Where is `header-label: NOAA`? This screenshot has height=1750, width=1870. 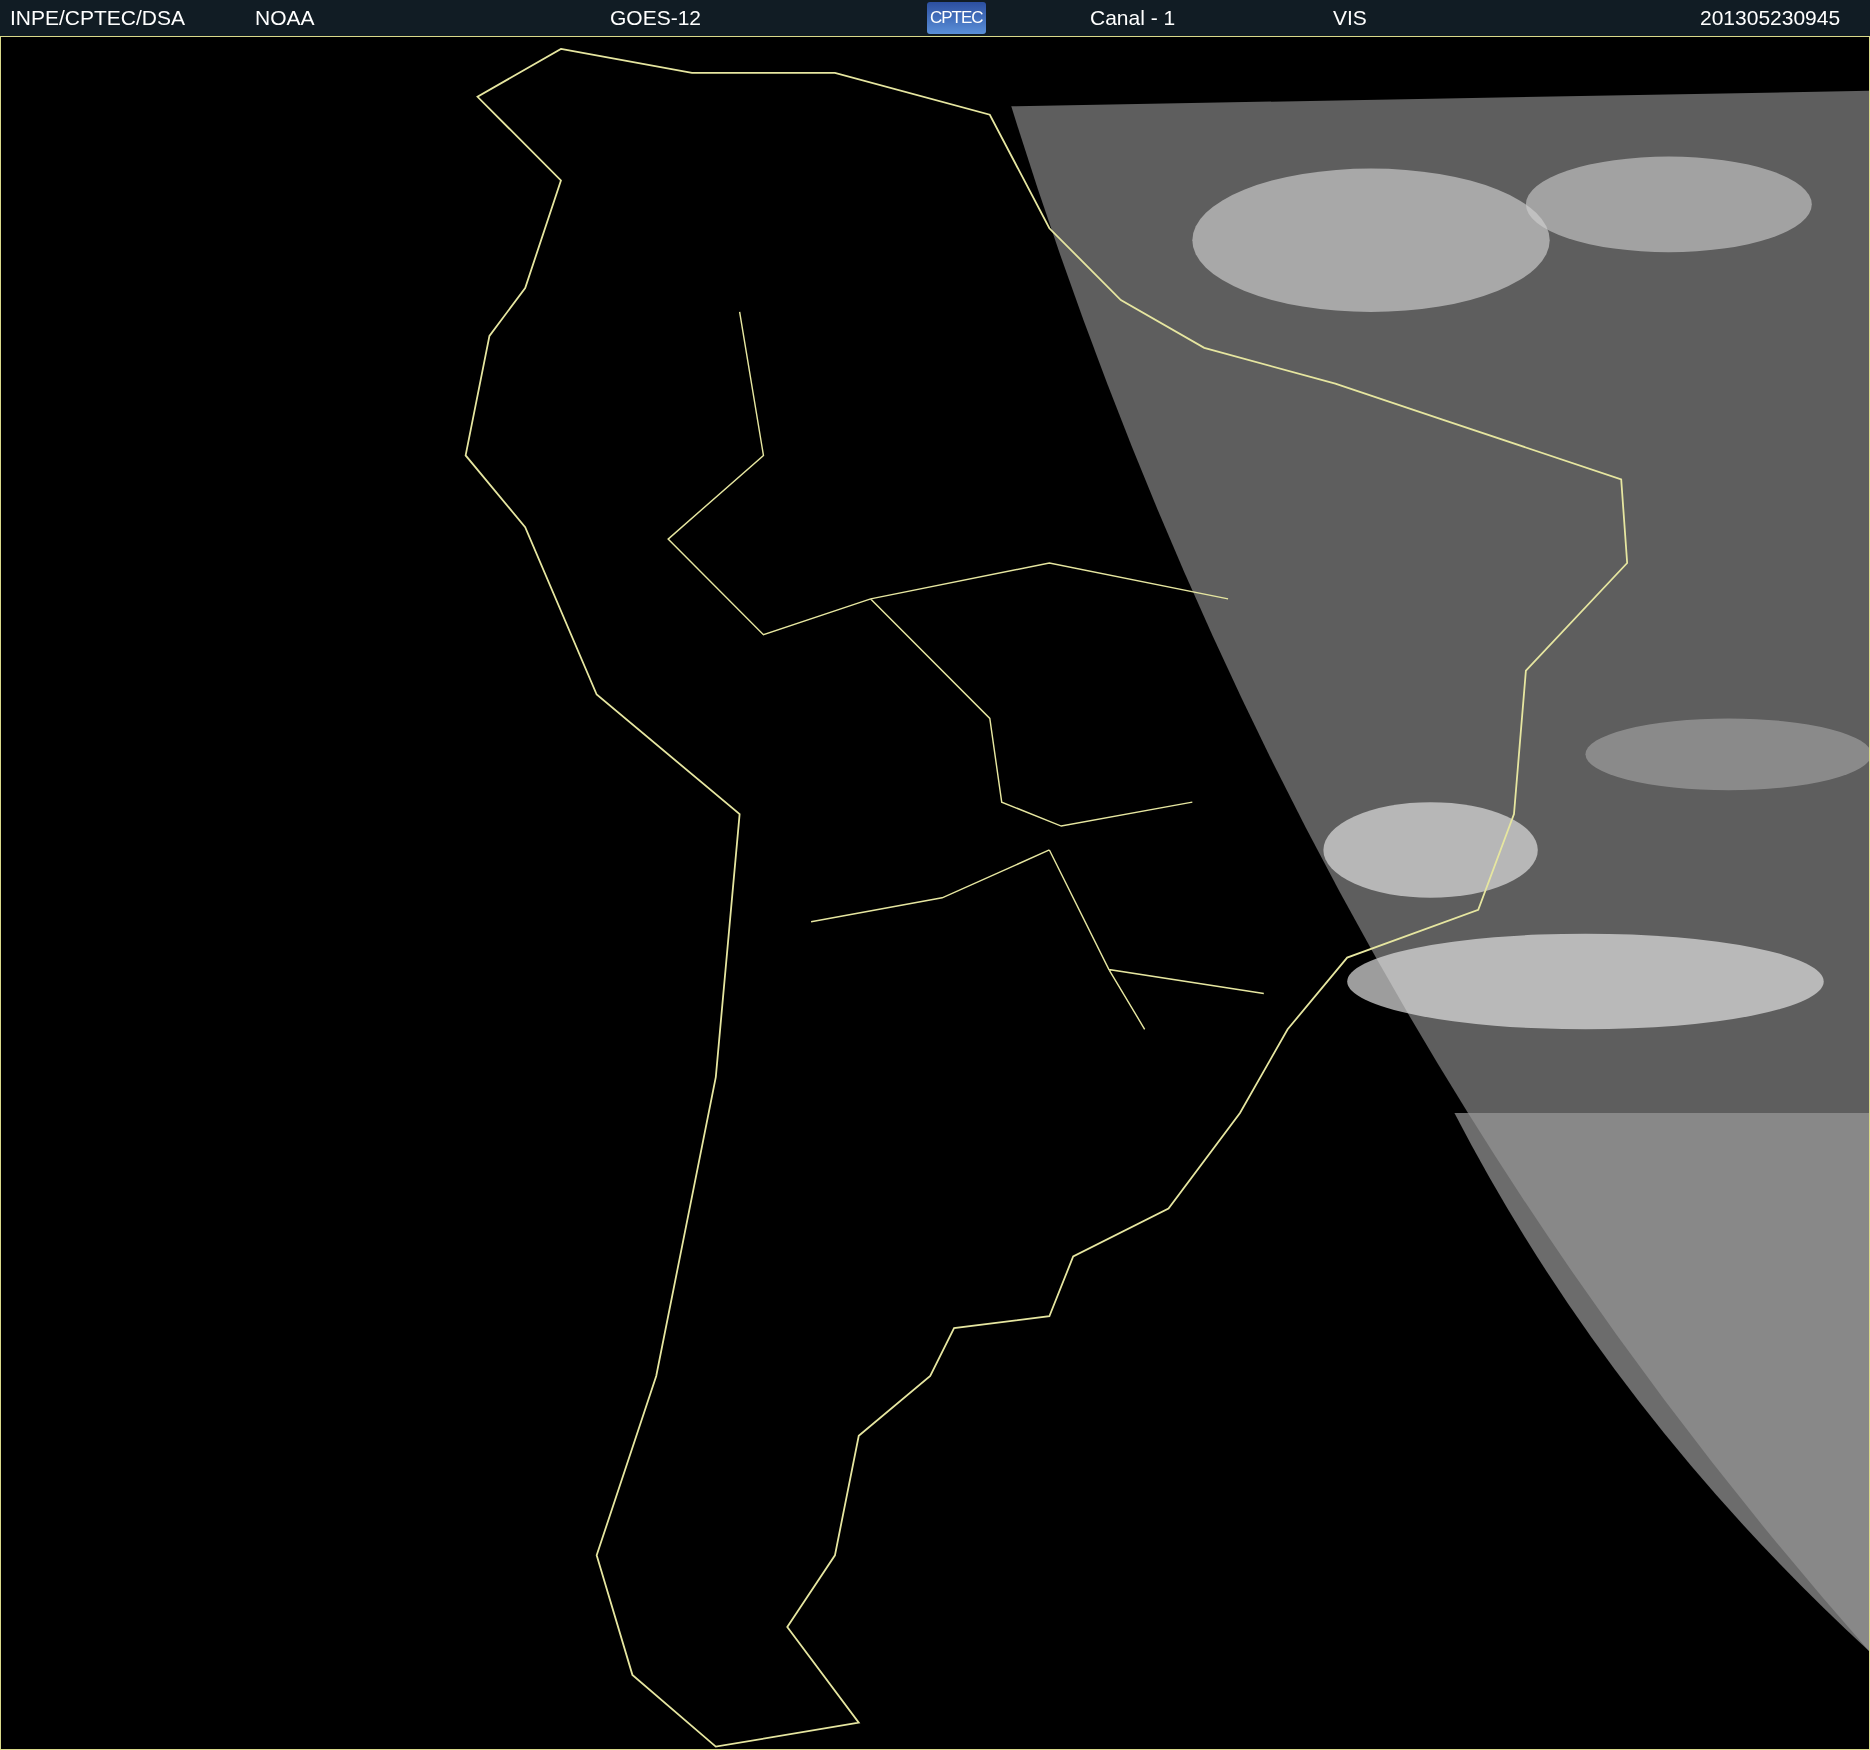
header-label: NOAA is located at coordinates (285, 18).